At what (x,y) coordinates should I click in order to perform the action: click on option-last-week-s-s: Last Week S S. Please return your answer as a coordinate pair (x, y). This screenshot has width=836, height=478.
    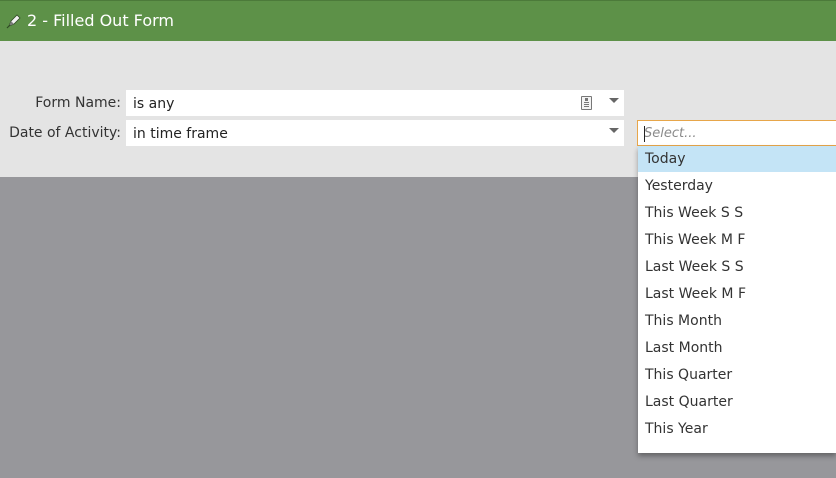
    Looking at the image, I should click on (737, 267).